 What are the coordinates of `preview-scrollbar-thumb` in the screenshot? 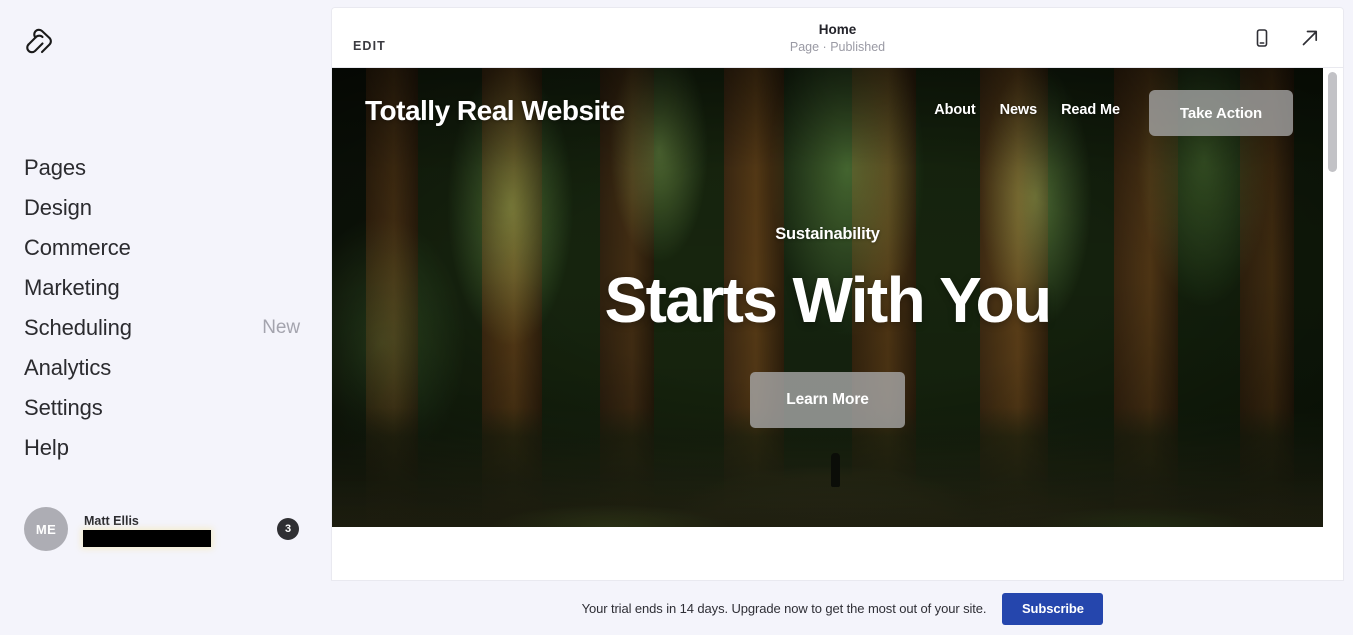 It's located at (1332, 122).